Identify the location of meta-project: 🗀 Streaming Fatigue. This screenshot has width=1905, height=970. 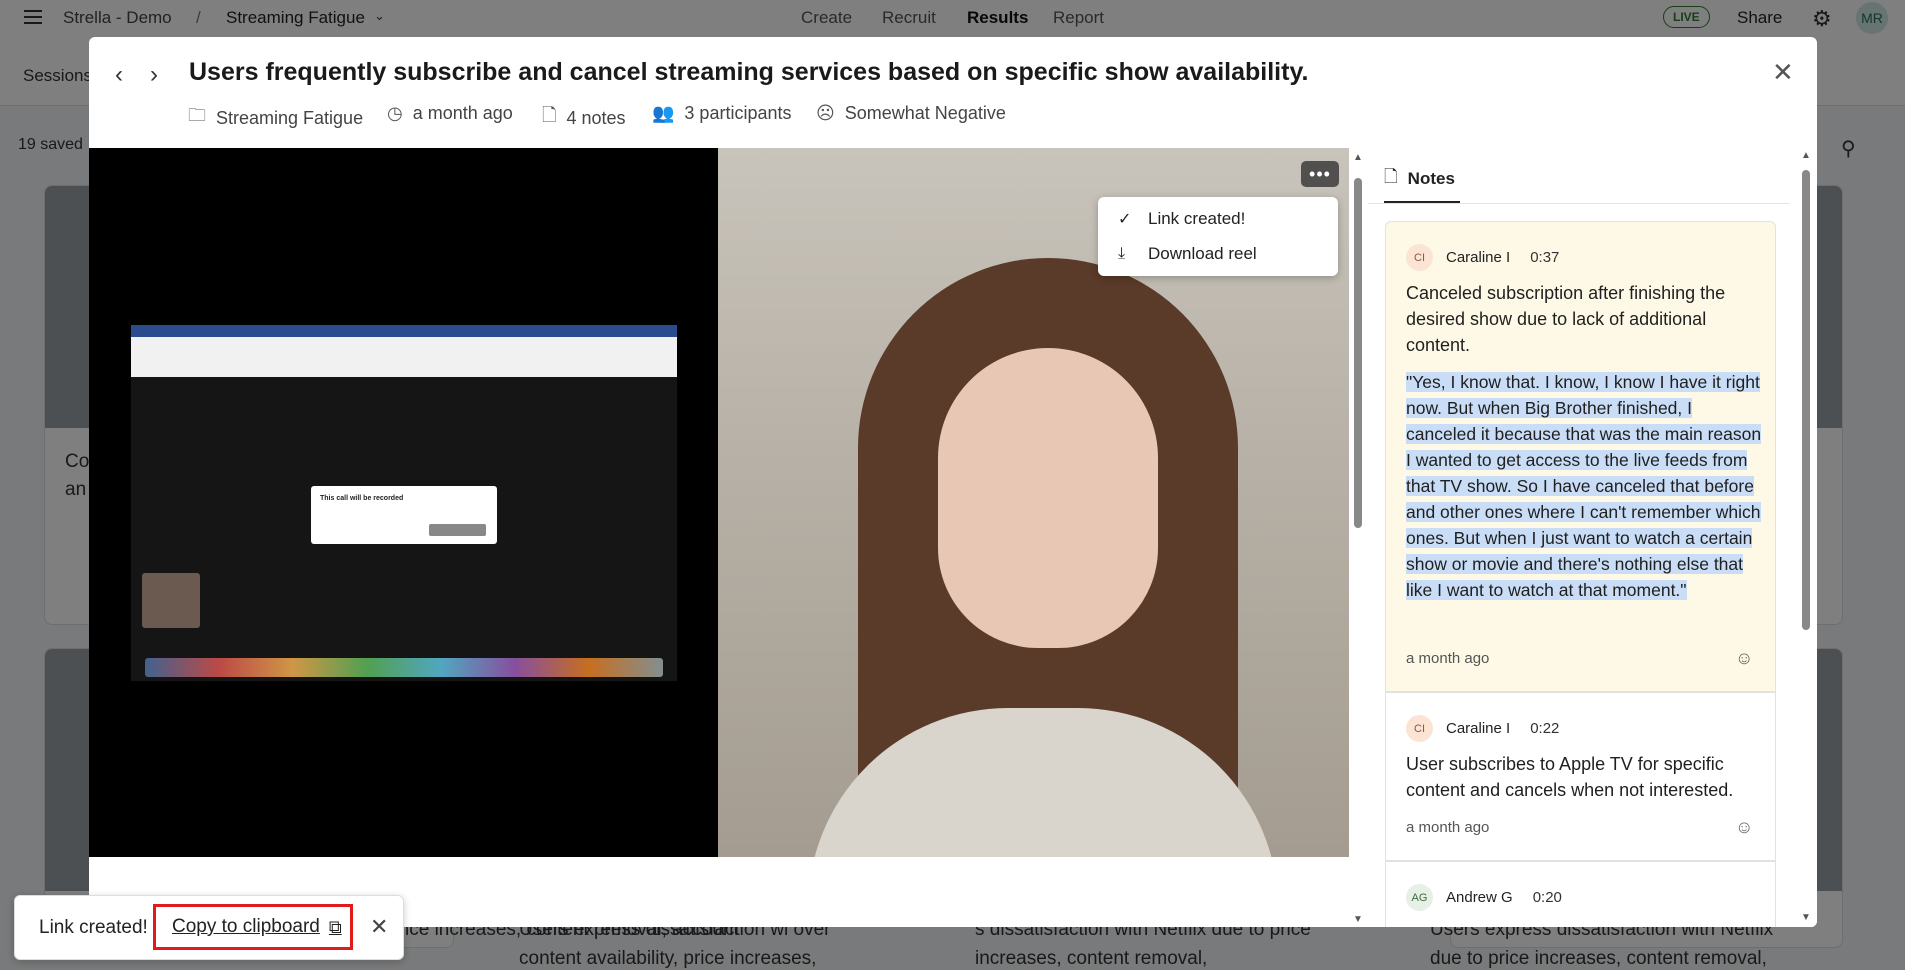
(275, 118).